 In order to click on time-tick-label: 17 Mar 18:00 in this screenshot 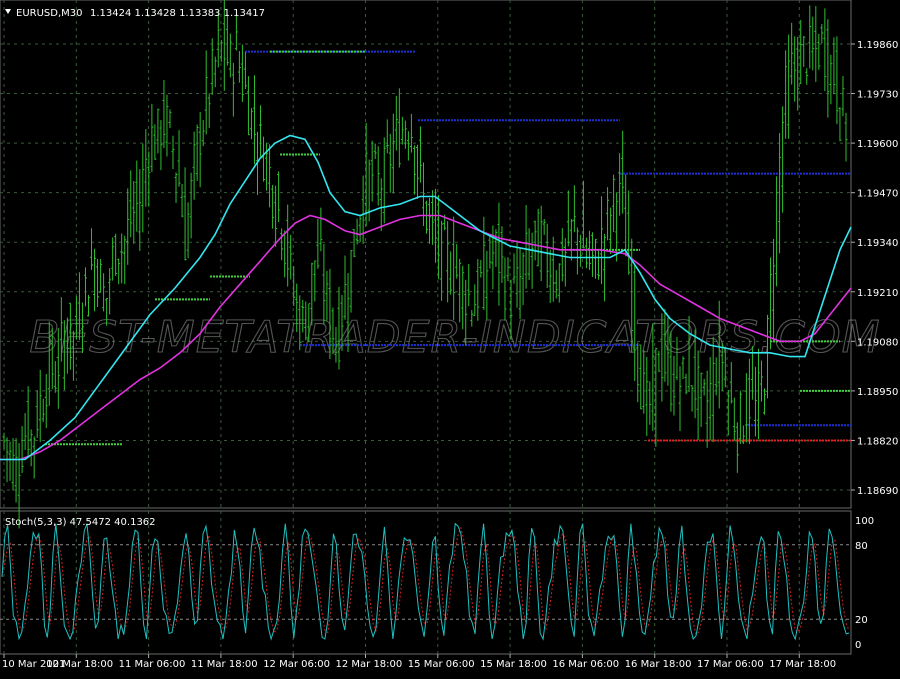, I will do `click(802, 664)`.